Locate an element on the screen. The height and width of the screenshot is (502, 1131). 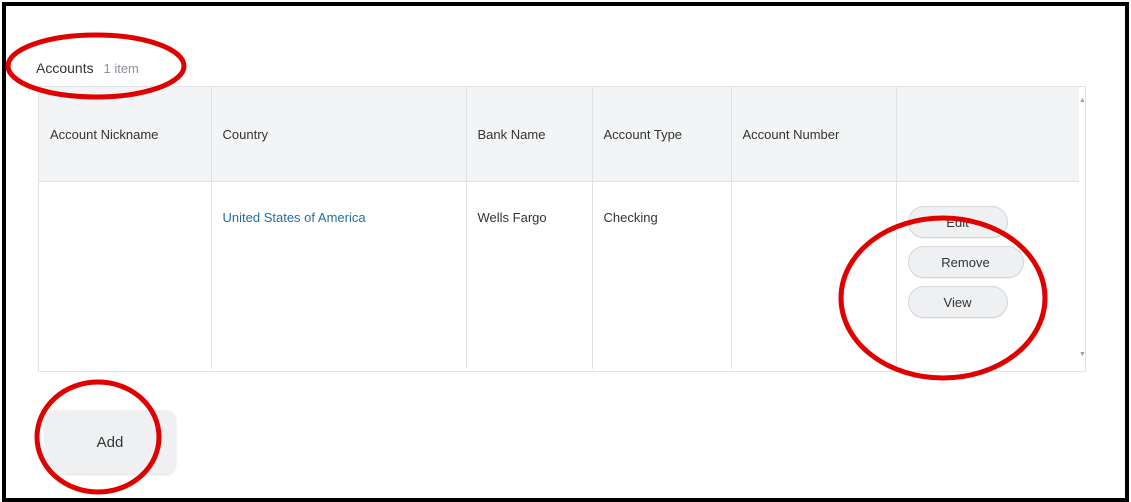
cell-account-number is located at coordinates (814, 275).